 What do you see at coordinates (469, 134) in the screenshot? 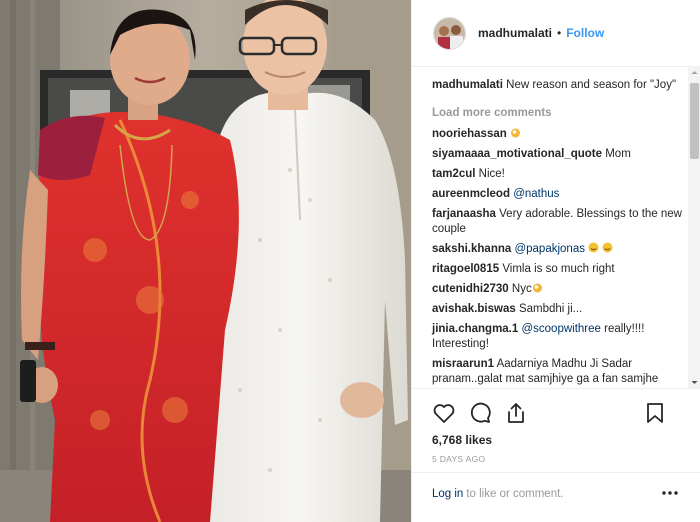
I see `comment-username: nooriehassan` at bounding box center [469, 134].